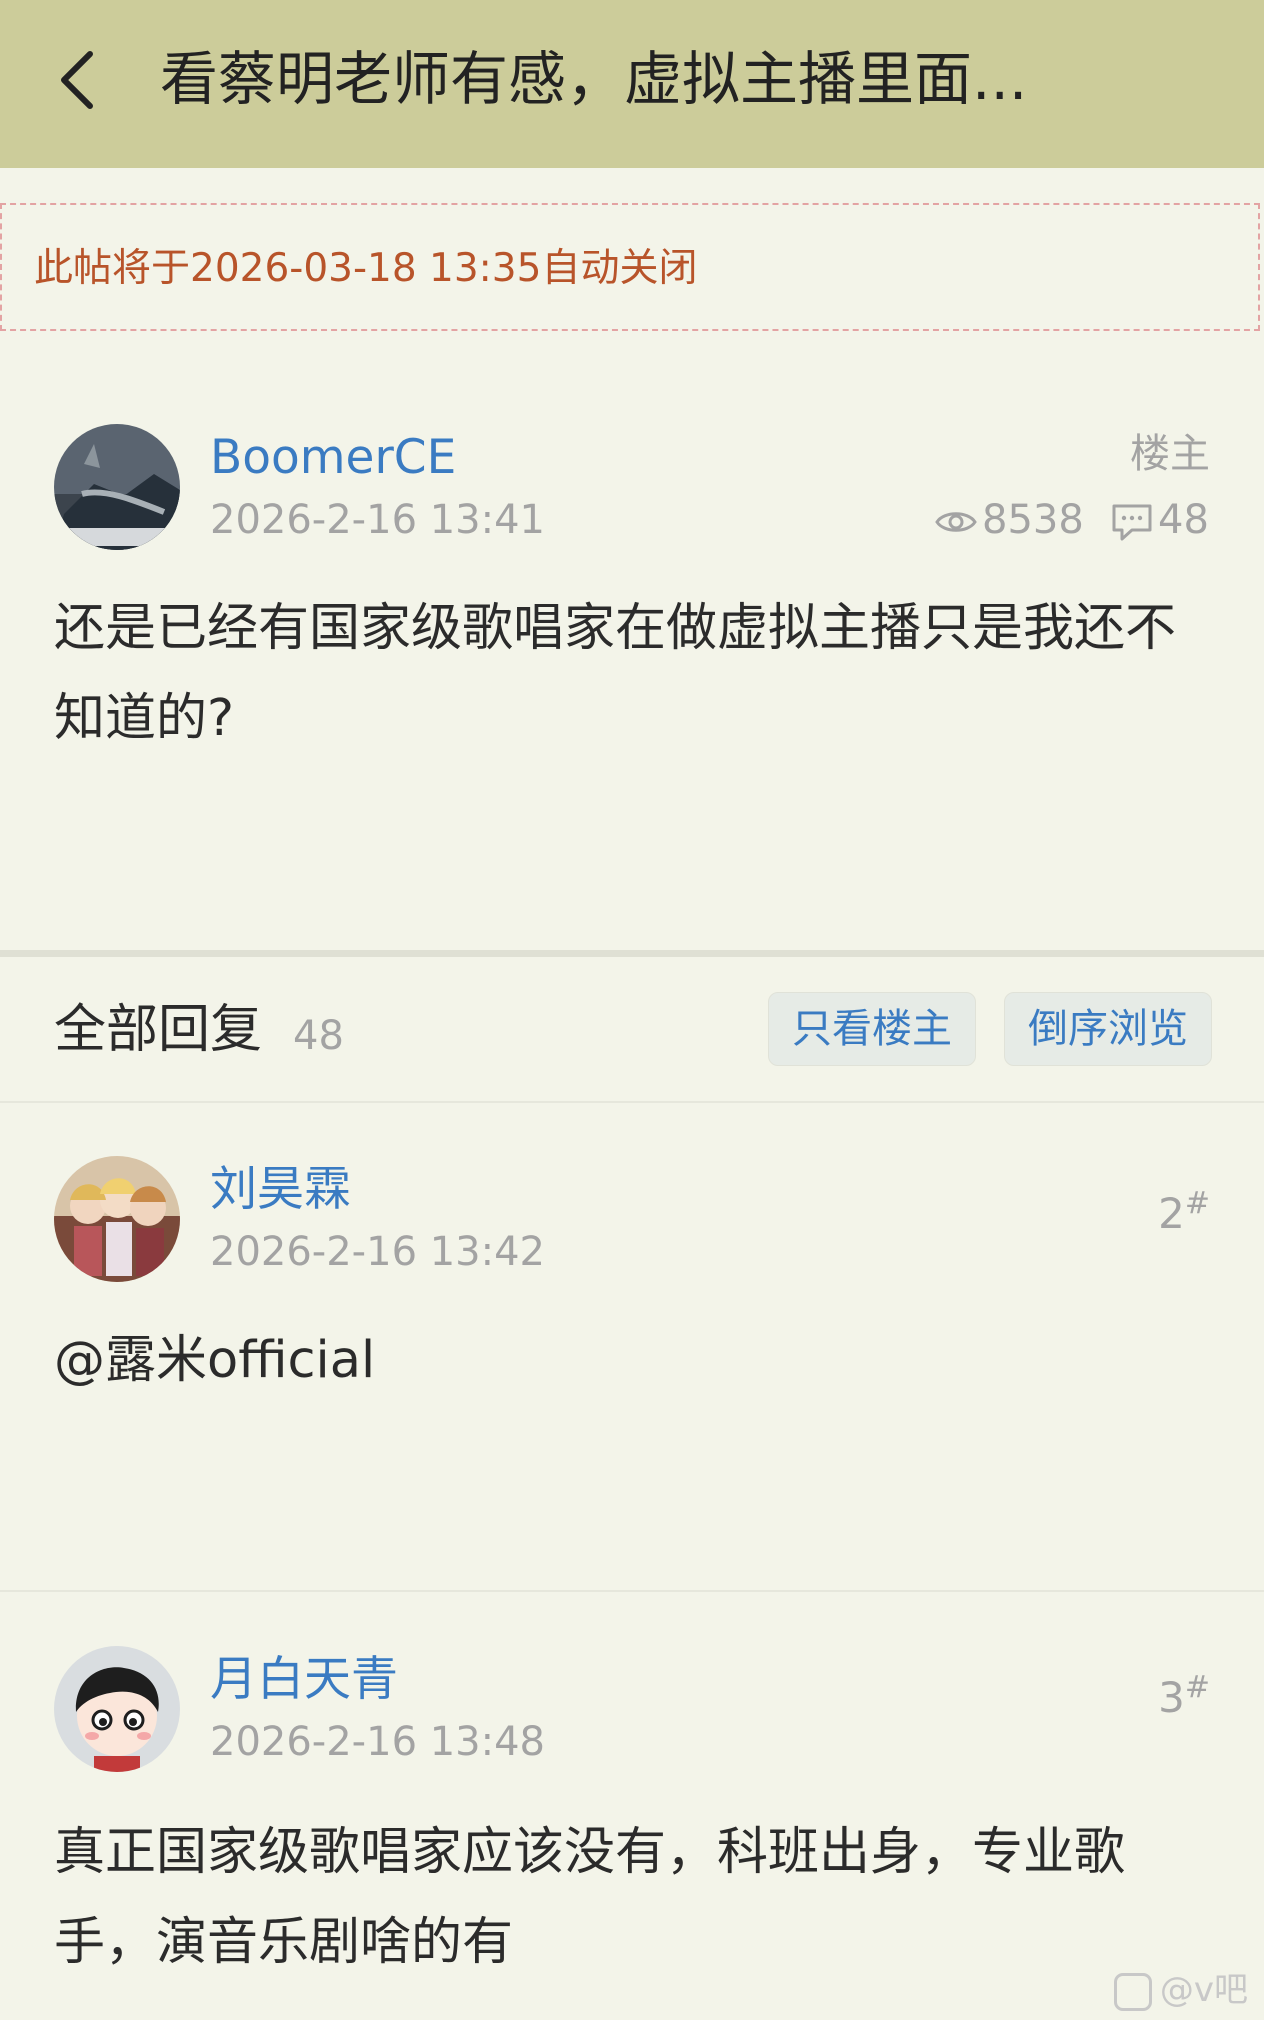 Image resolution: width=1264 pixels, height=2020 pixels. I want to click on comment-count: 48, so click(1159, 520).